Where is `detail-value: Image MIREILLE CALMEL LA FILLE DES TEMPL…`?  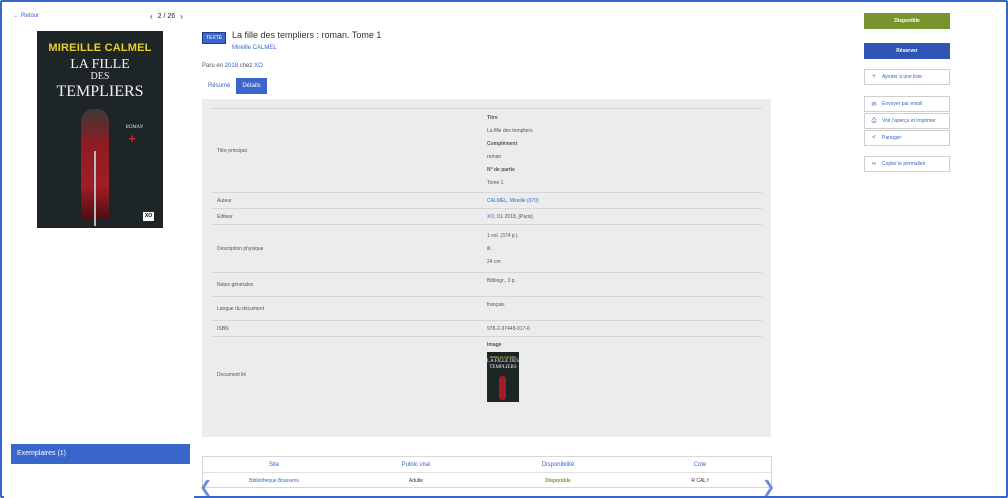 detail-value: Image MIREILLE CALMEL LA FILLE DES TEMPL… is located at coordinates (624, 375).